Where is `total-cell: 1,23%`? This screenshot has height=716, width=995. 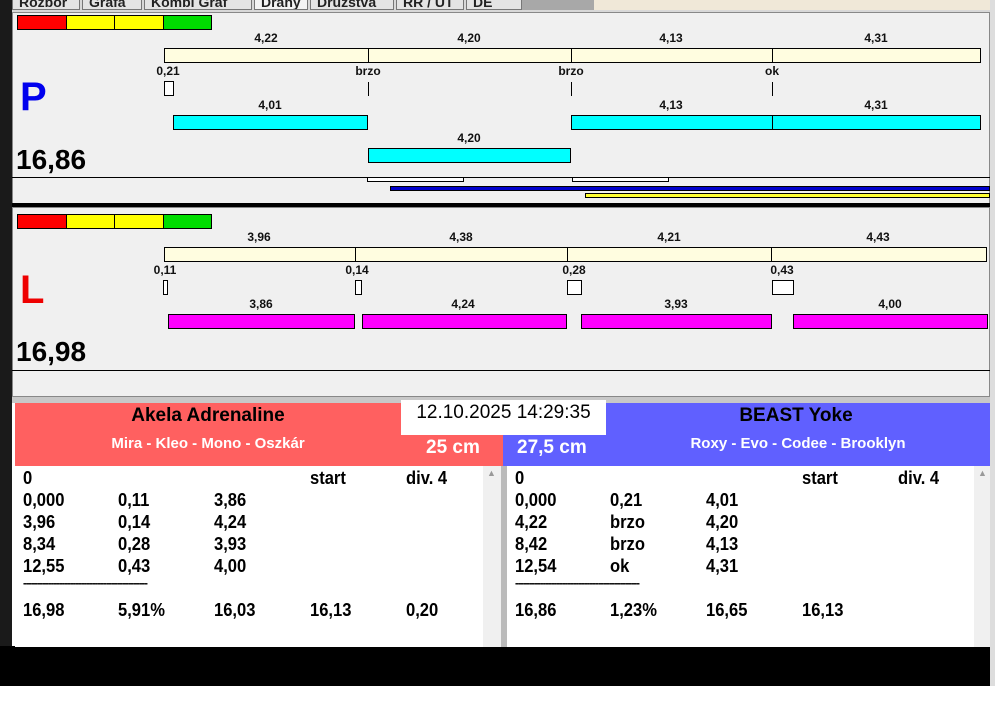 total-cell: 1,23% is located at coordinates (633, 610).